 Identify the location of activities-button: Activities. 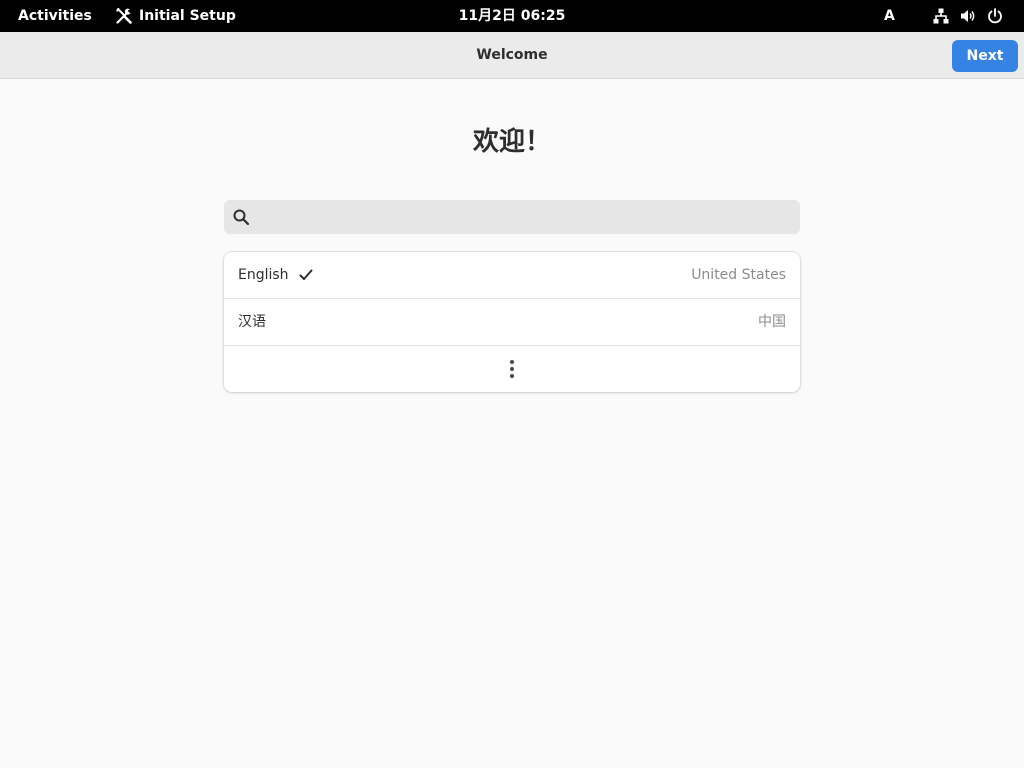
(55, 16).